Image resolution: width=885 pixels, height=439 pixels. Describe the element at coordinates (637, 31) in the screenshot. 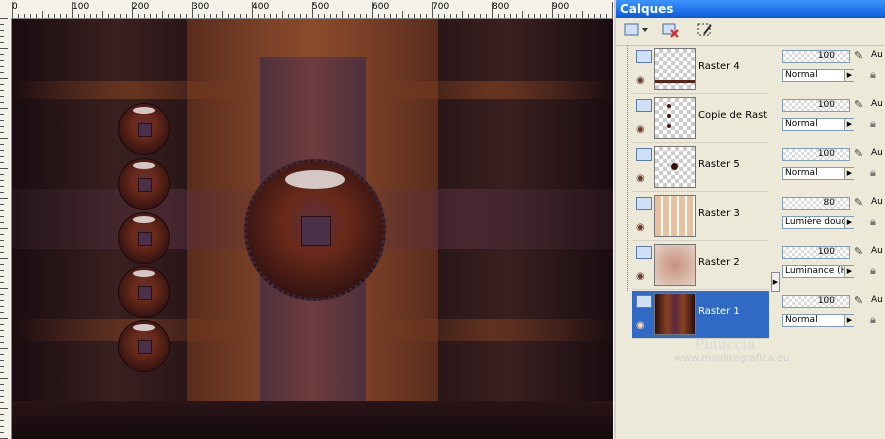

I see `new-layer-button` at that location.